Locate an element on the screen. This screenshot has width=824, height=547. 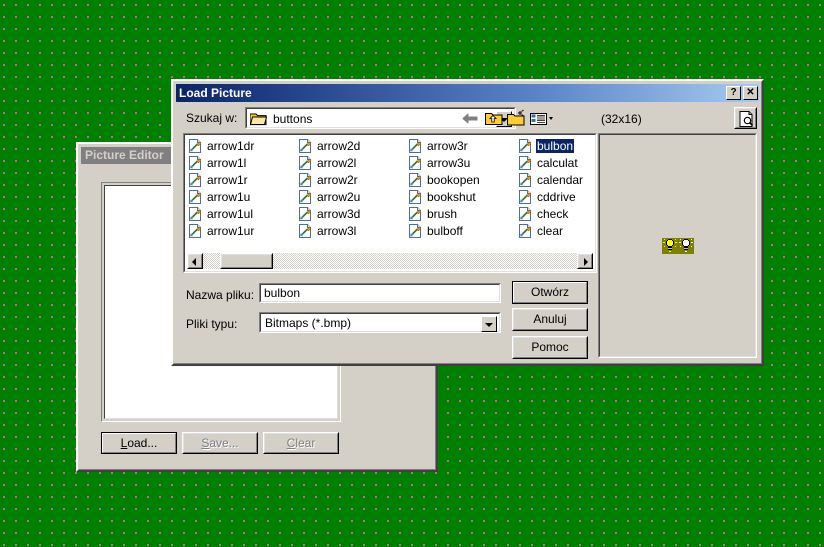
arrow-right-glyph is located at coordinates (586, 262).